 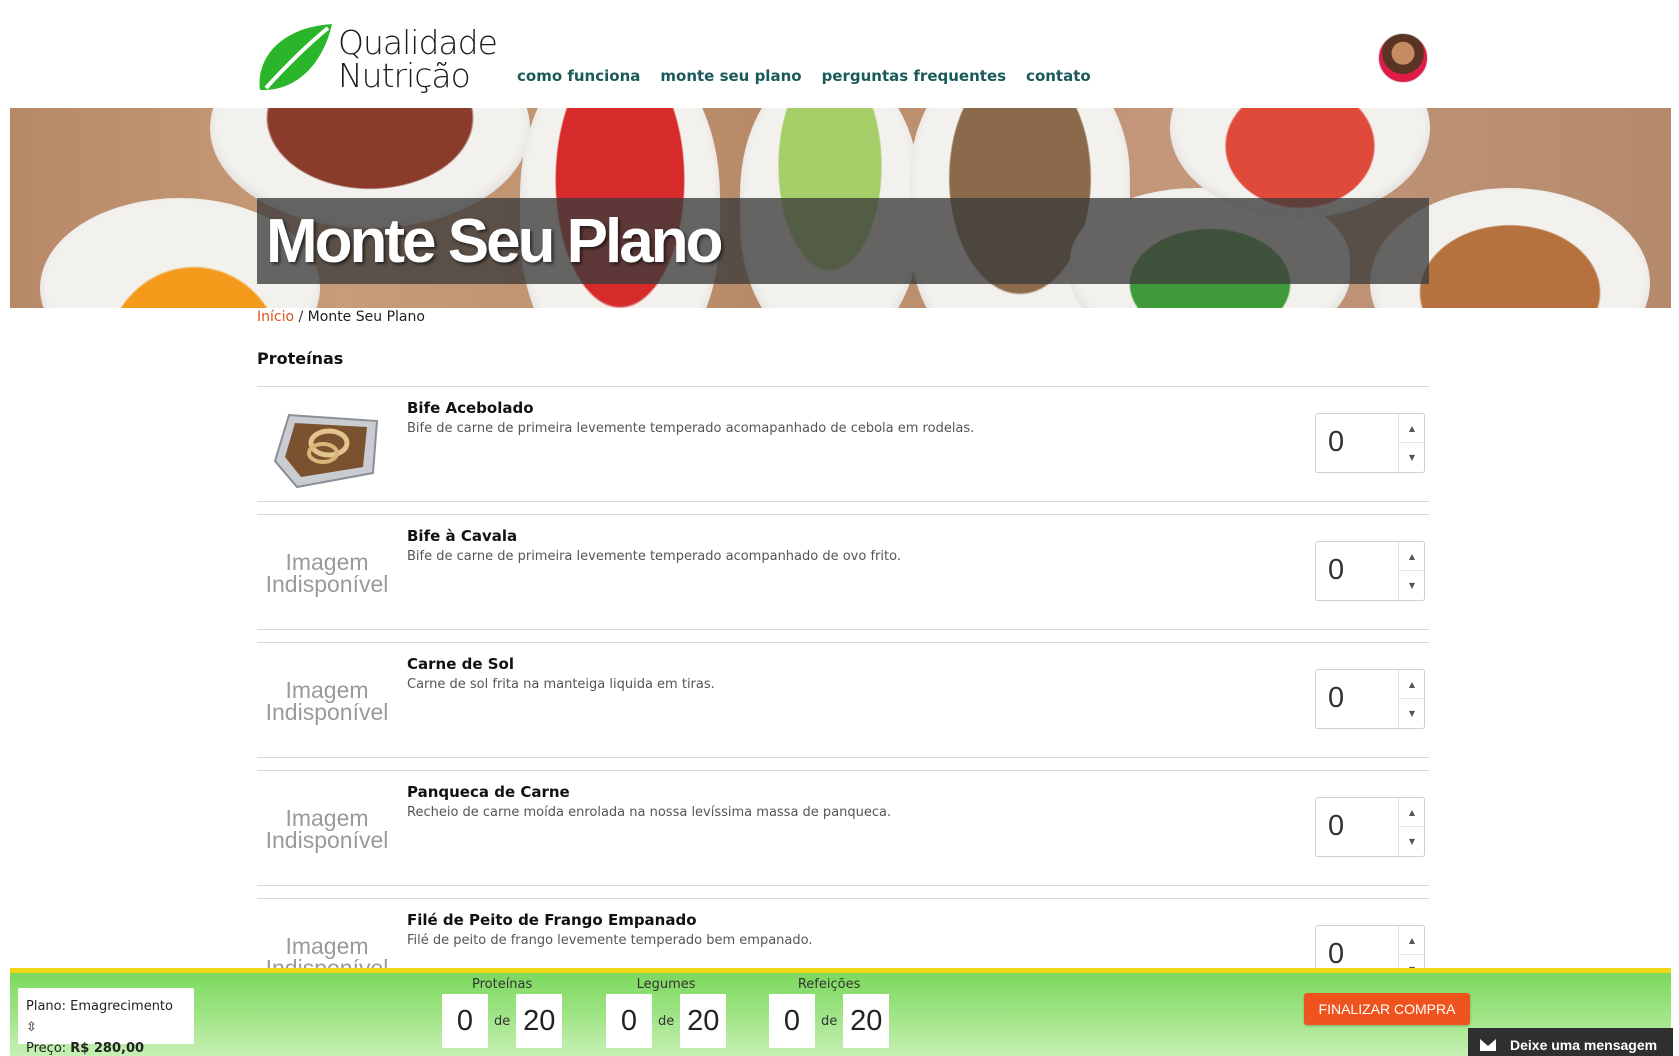 What do you see at coordinates (1584, 1044) in the screenshot?
I see `leave-message-label: Deixe uma mensagem` at bounding box center [1584, 1044].